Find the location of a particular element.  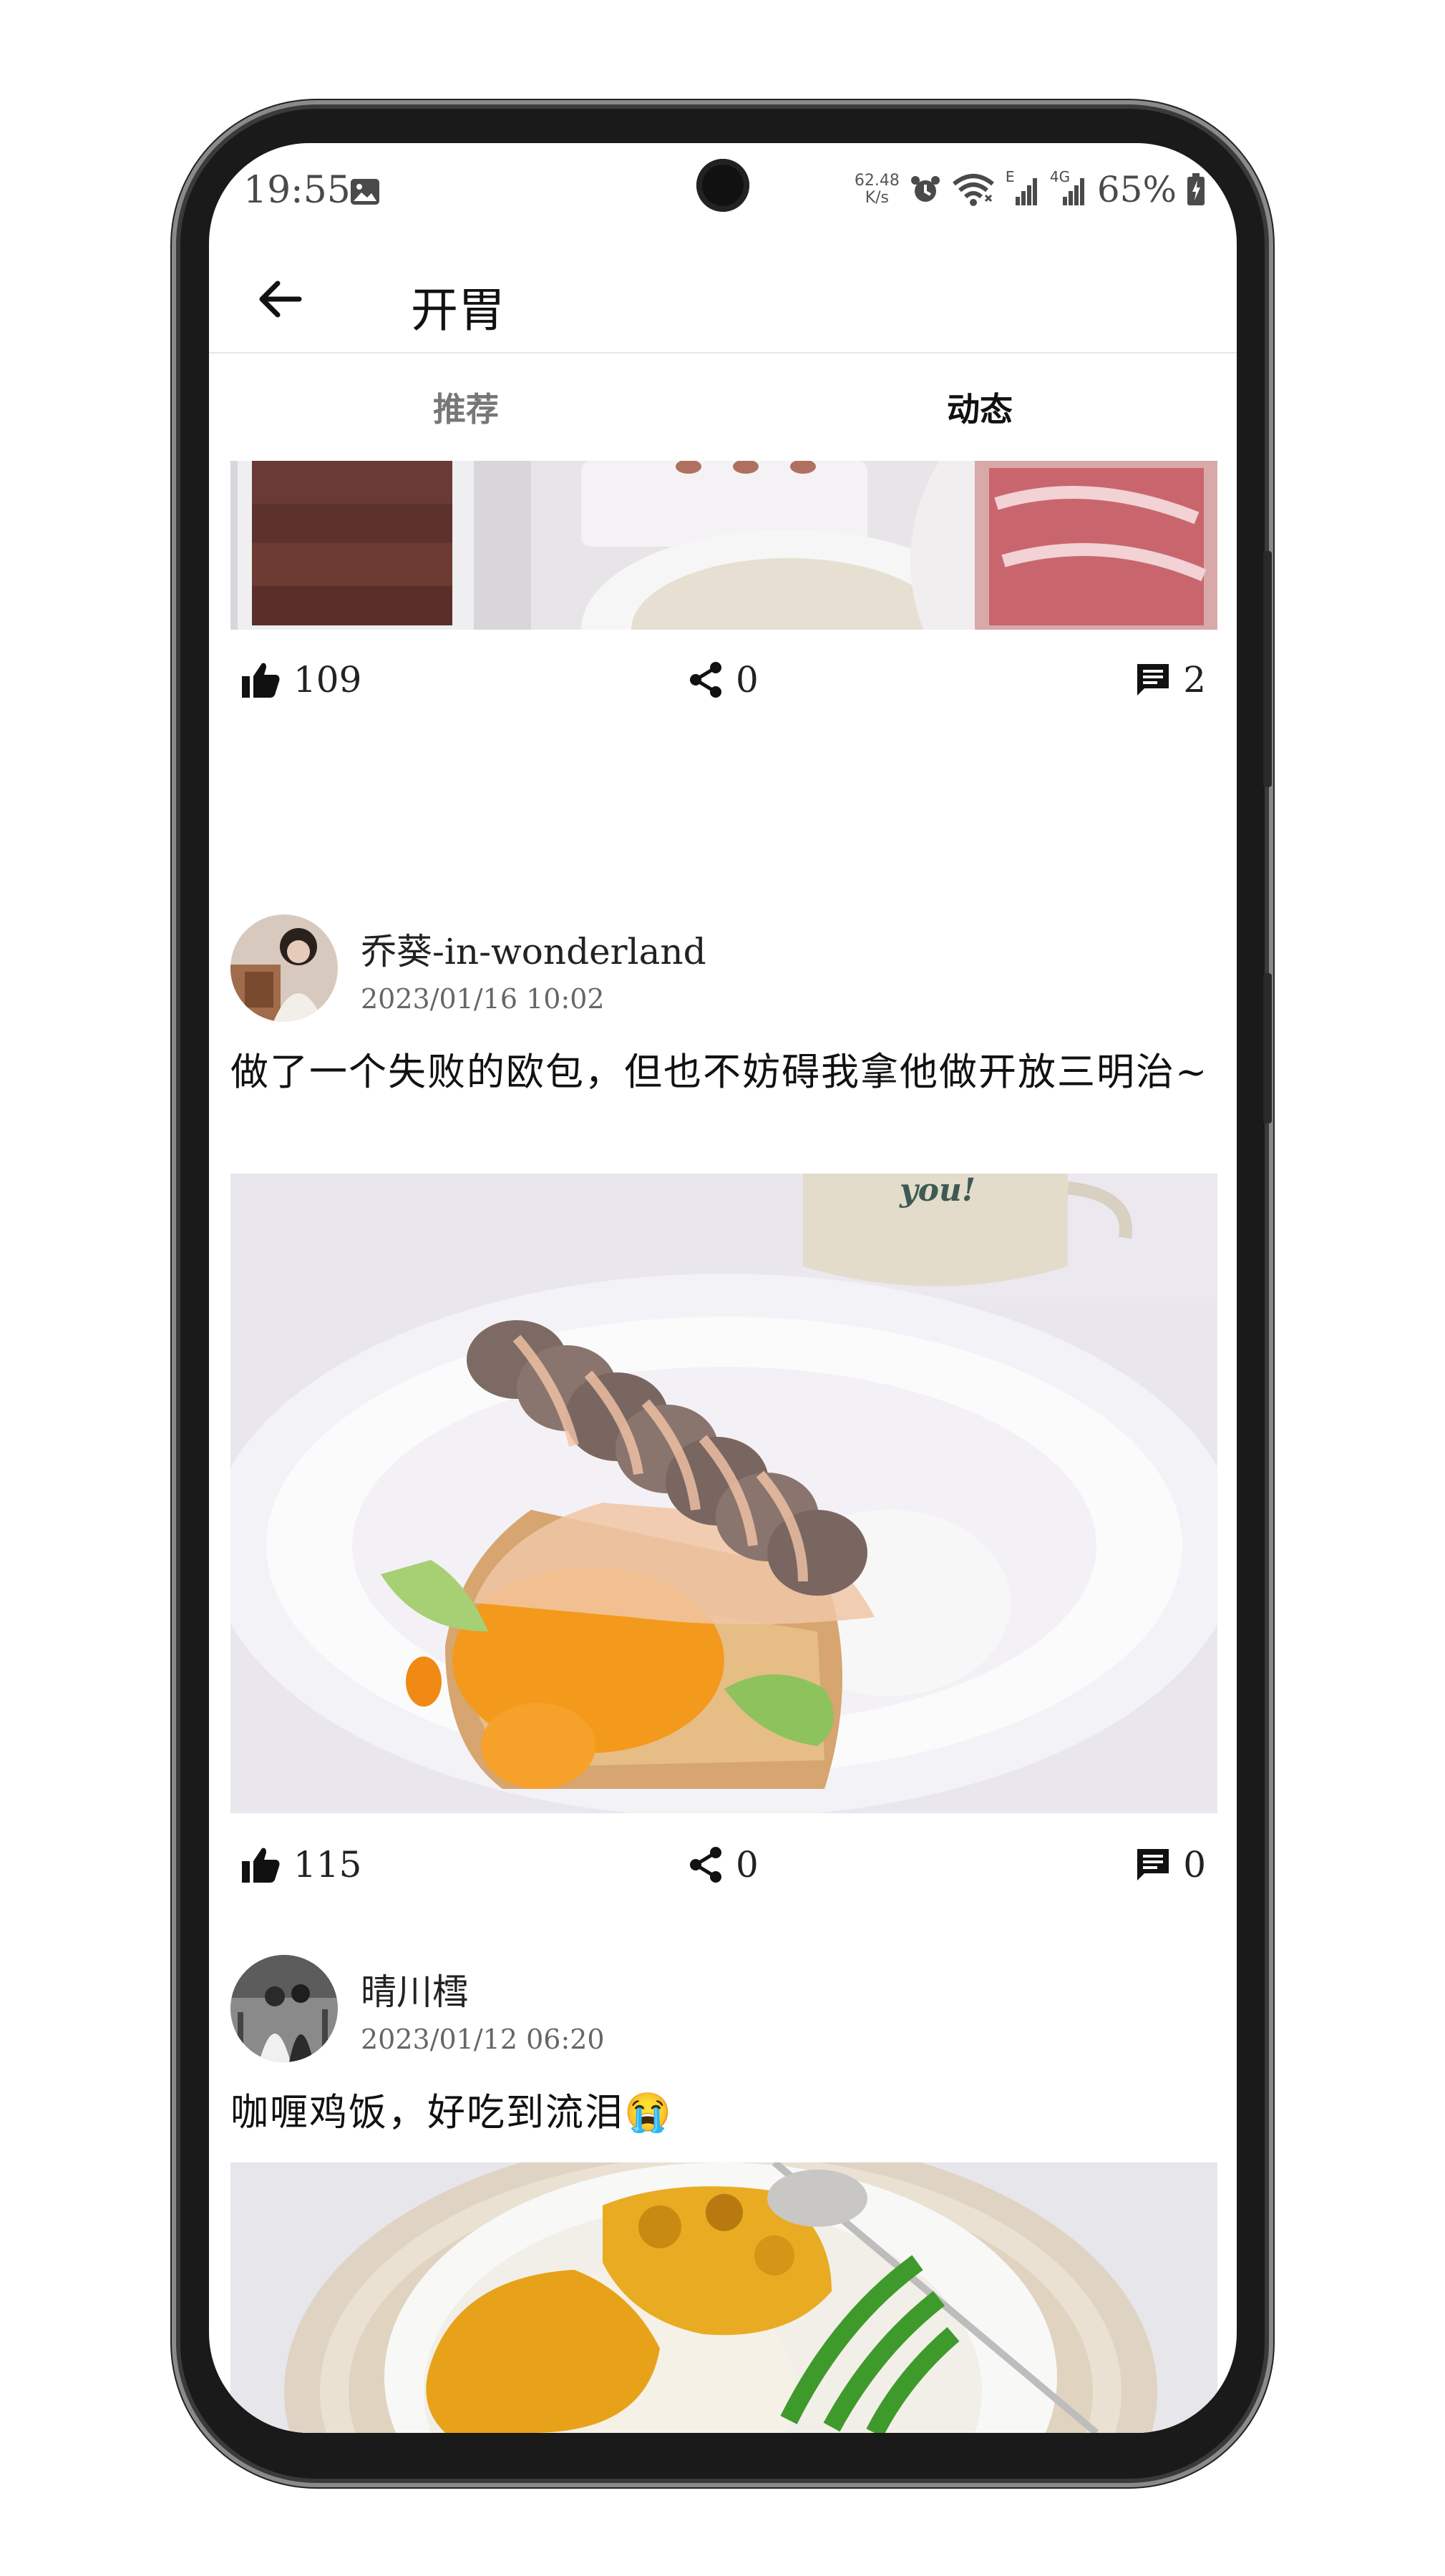

page-title: 开胃 is located at coordinates (458, 310).